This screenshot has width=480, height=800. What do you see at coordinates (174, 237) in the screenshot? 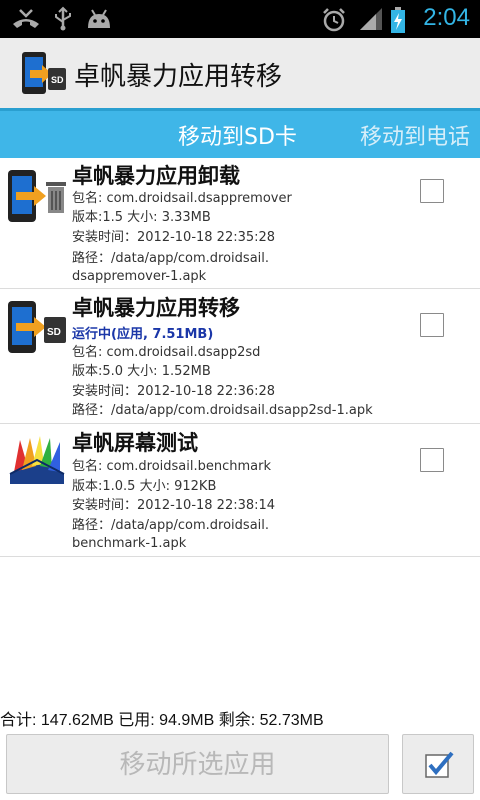
I see `app-install-time: 安装时间：2012-10-18 22:35:28` at bounding box center [174, 237].